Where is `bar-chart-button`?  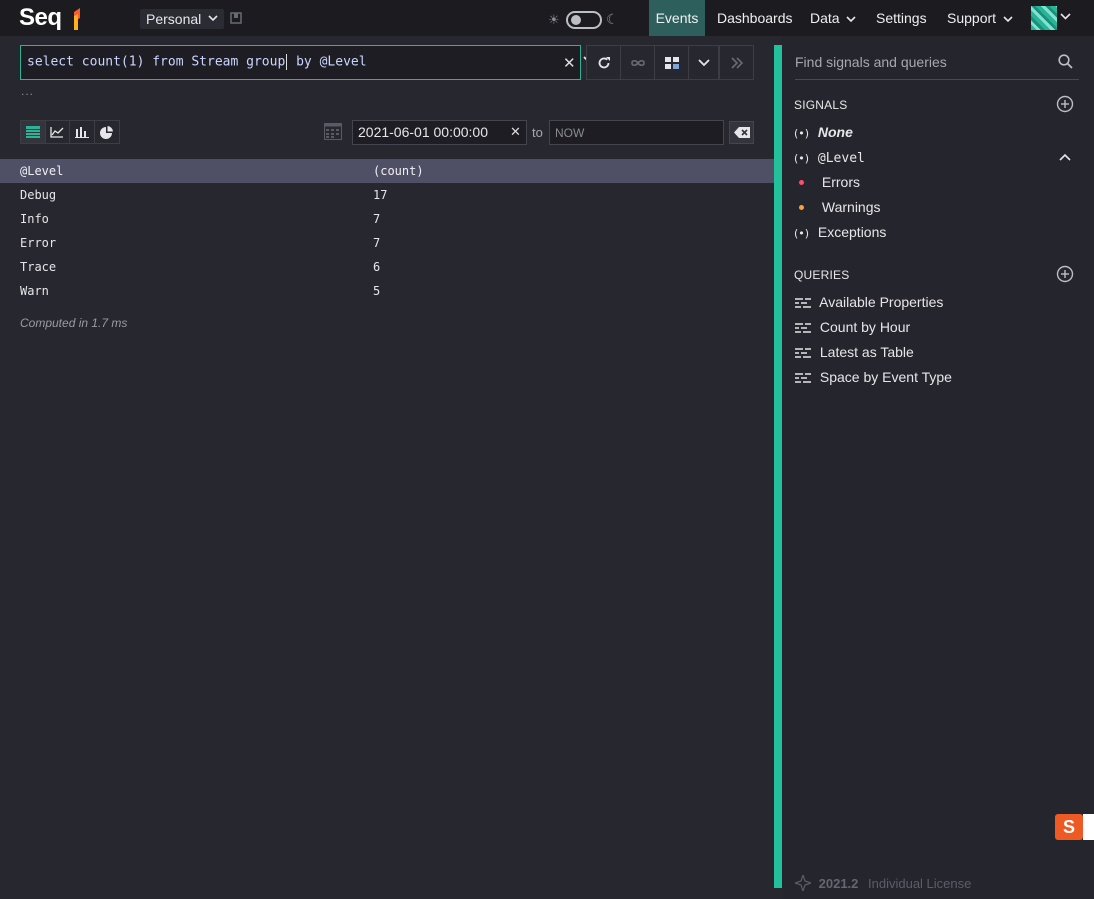
bar-chart-button is located at coordinates (82, 132).